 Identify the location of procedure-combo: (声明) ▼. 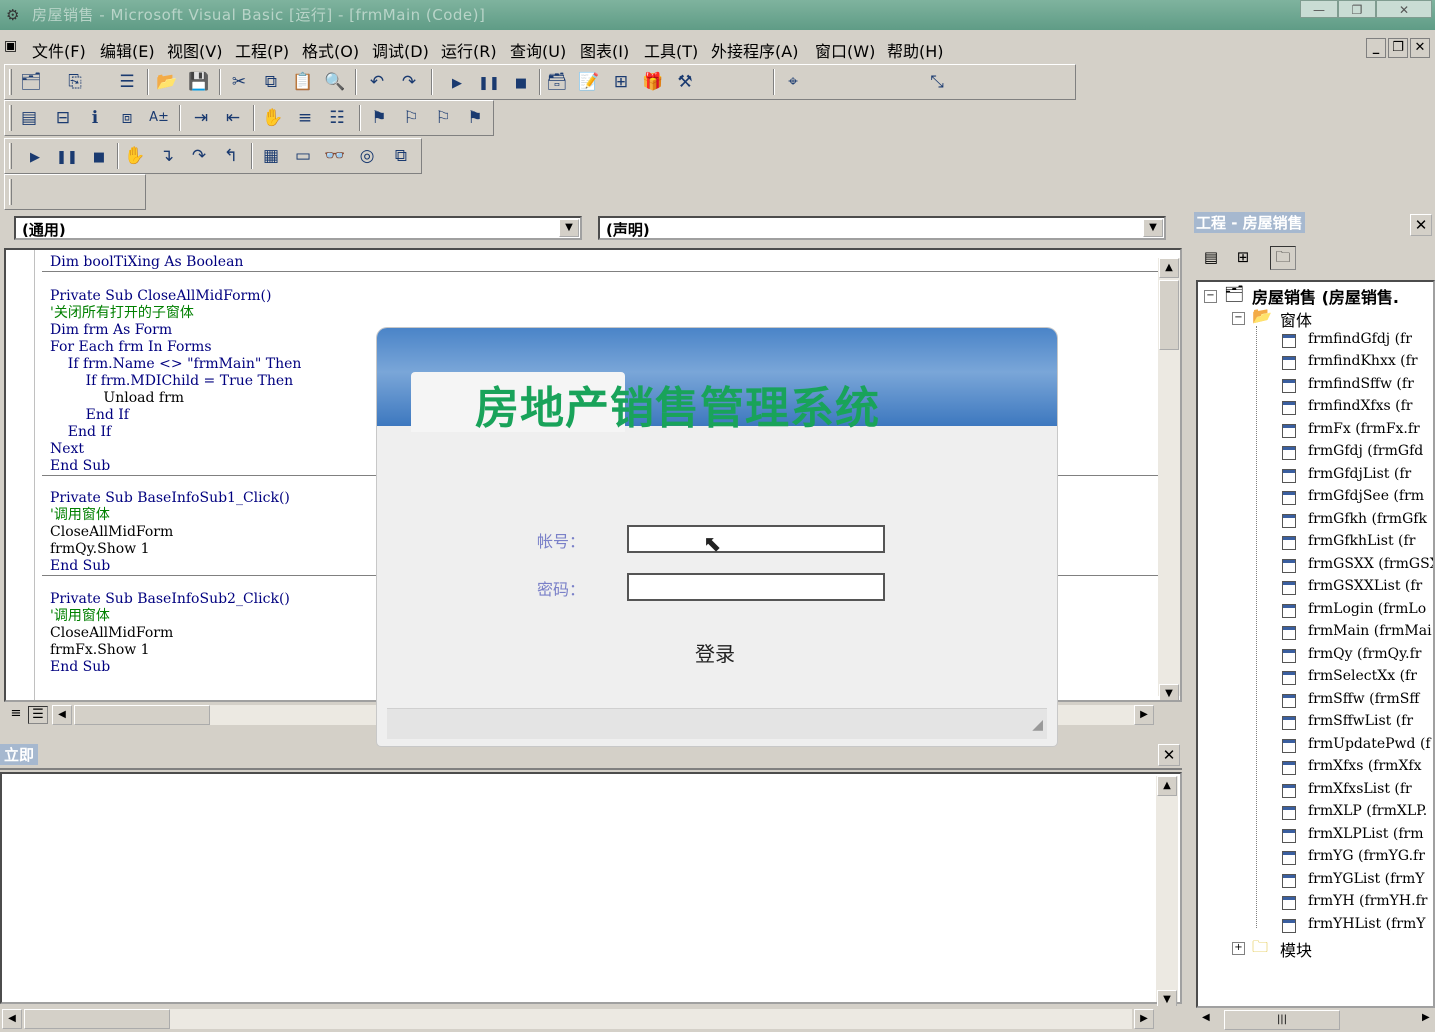
(882, 228).